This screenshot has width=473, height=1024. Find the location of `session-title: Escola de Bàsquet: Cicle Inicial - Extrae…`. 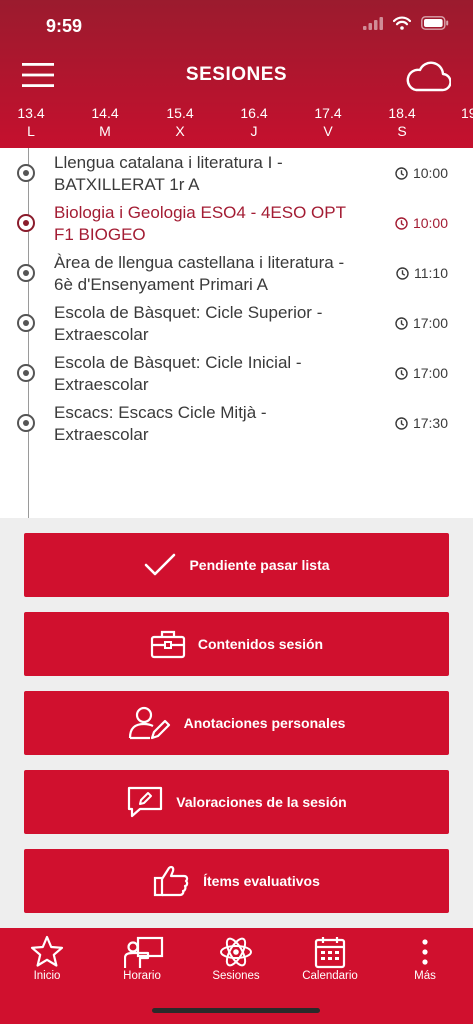

session-title: Escola de Bàsquet: Cicle Inicial - Extrae… is located at coordinates (178, 373).